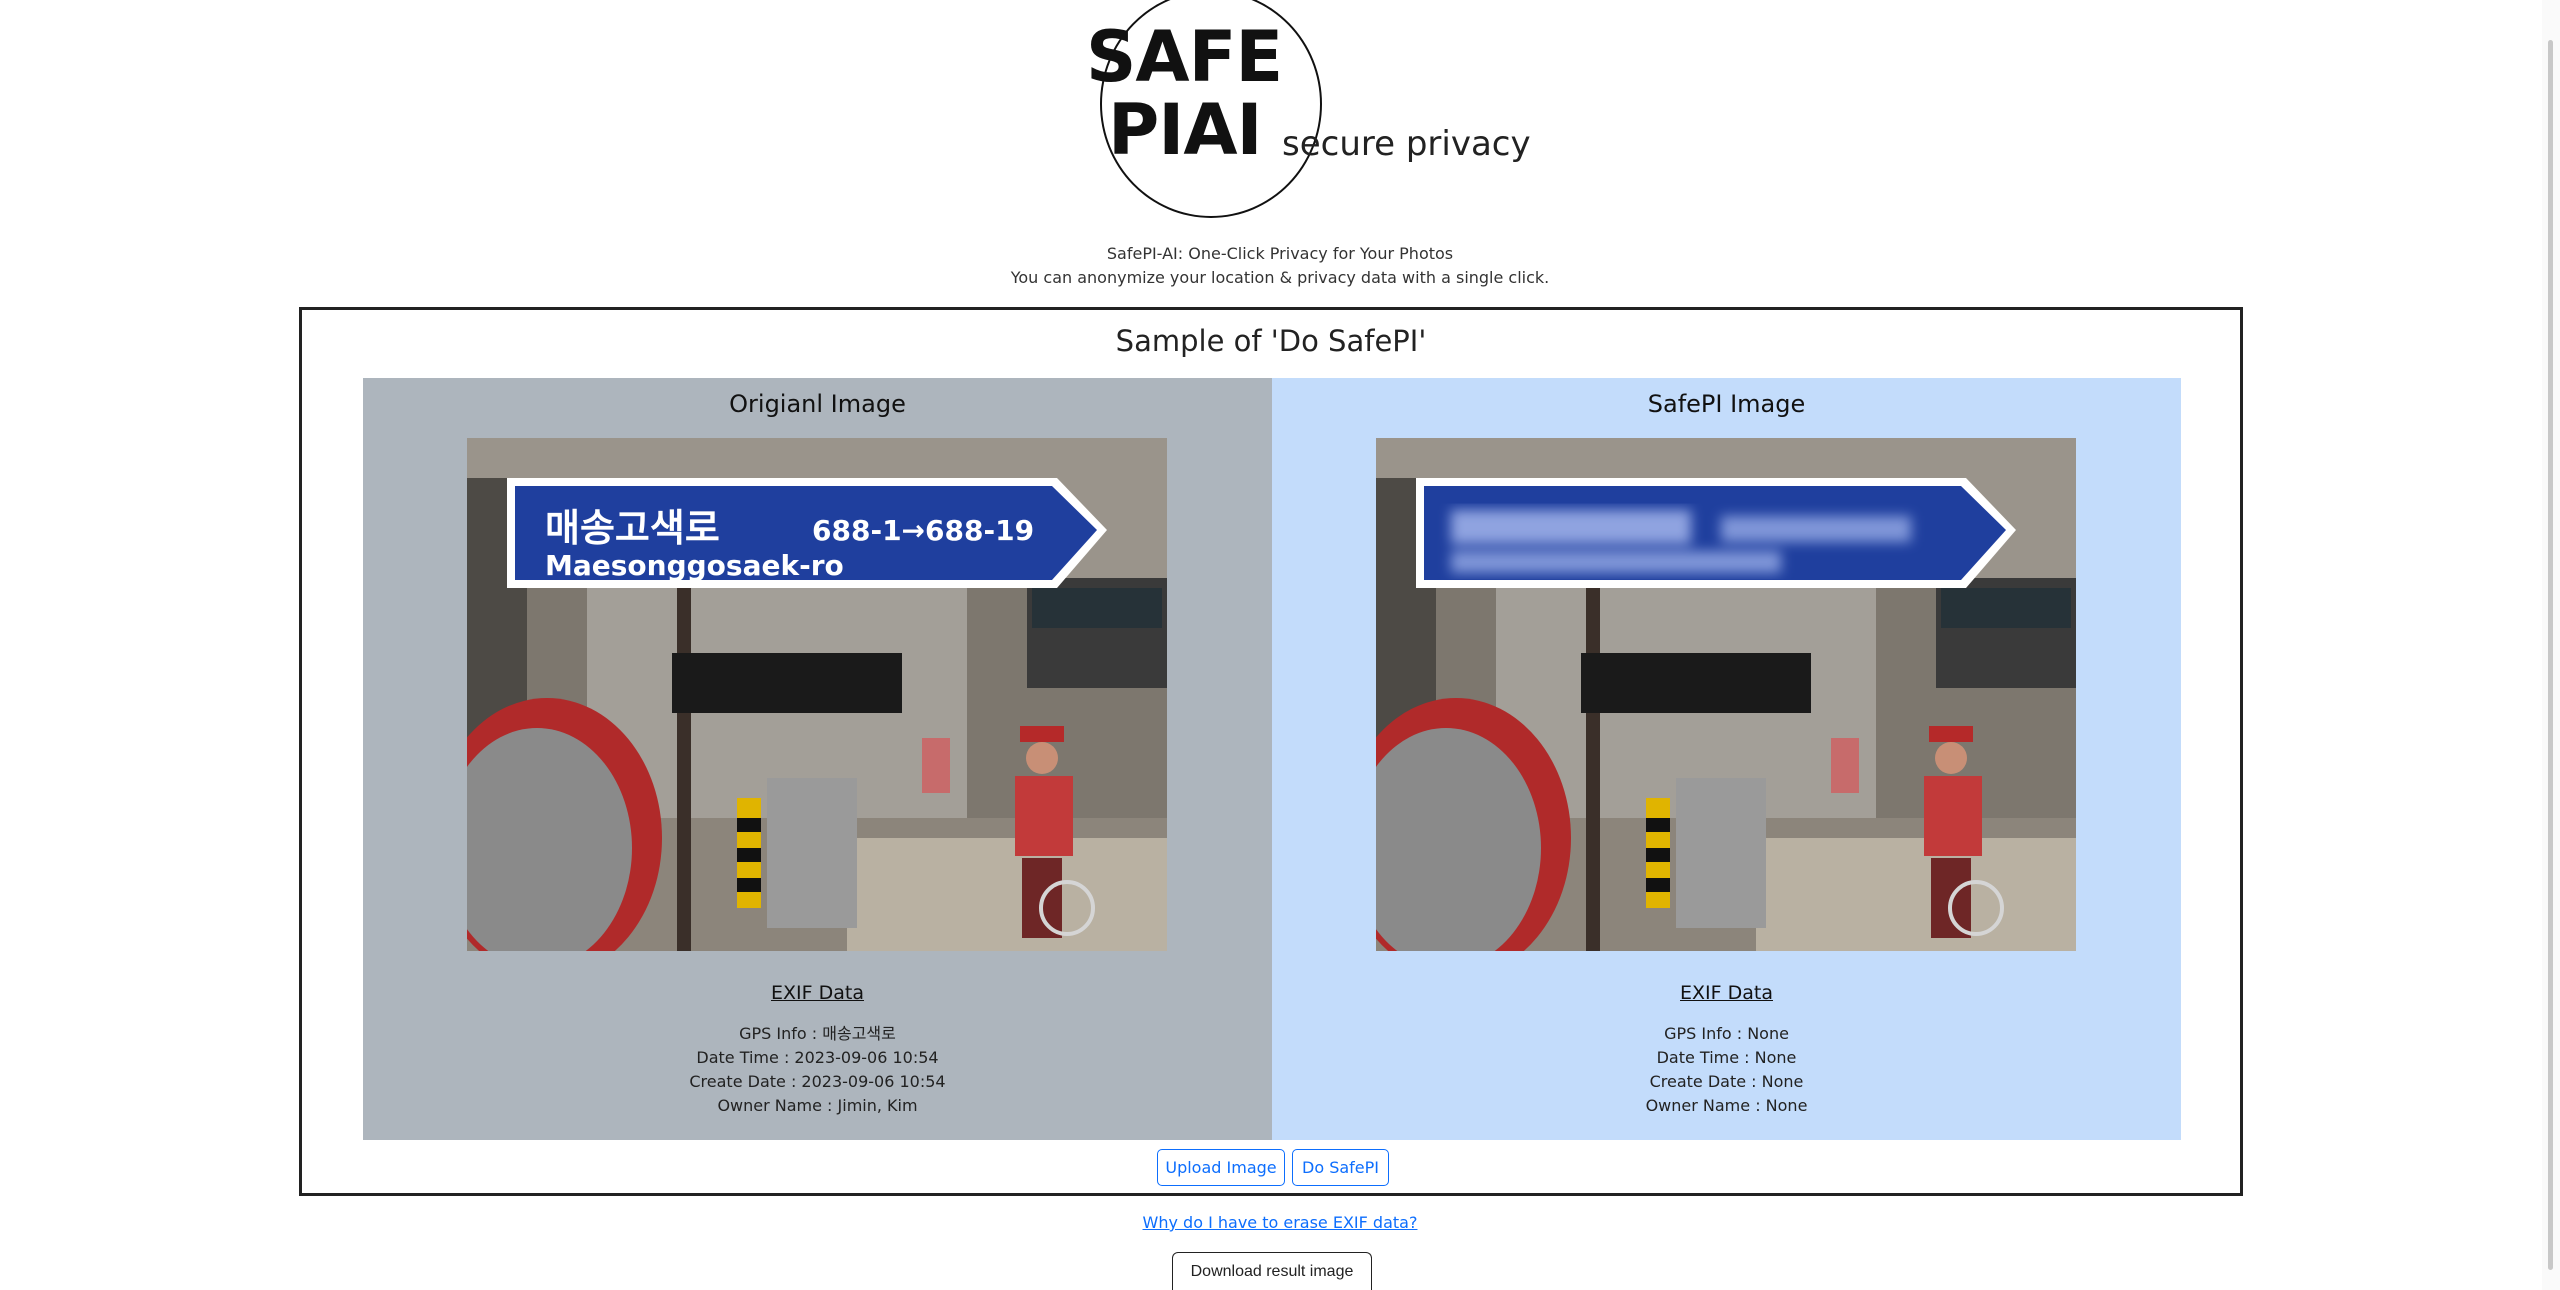 The height and width of the screenshot is (1290, 2560). I want to click on do-safepi-button: Do SafePI, so click(1340, 1167).